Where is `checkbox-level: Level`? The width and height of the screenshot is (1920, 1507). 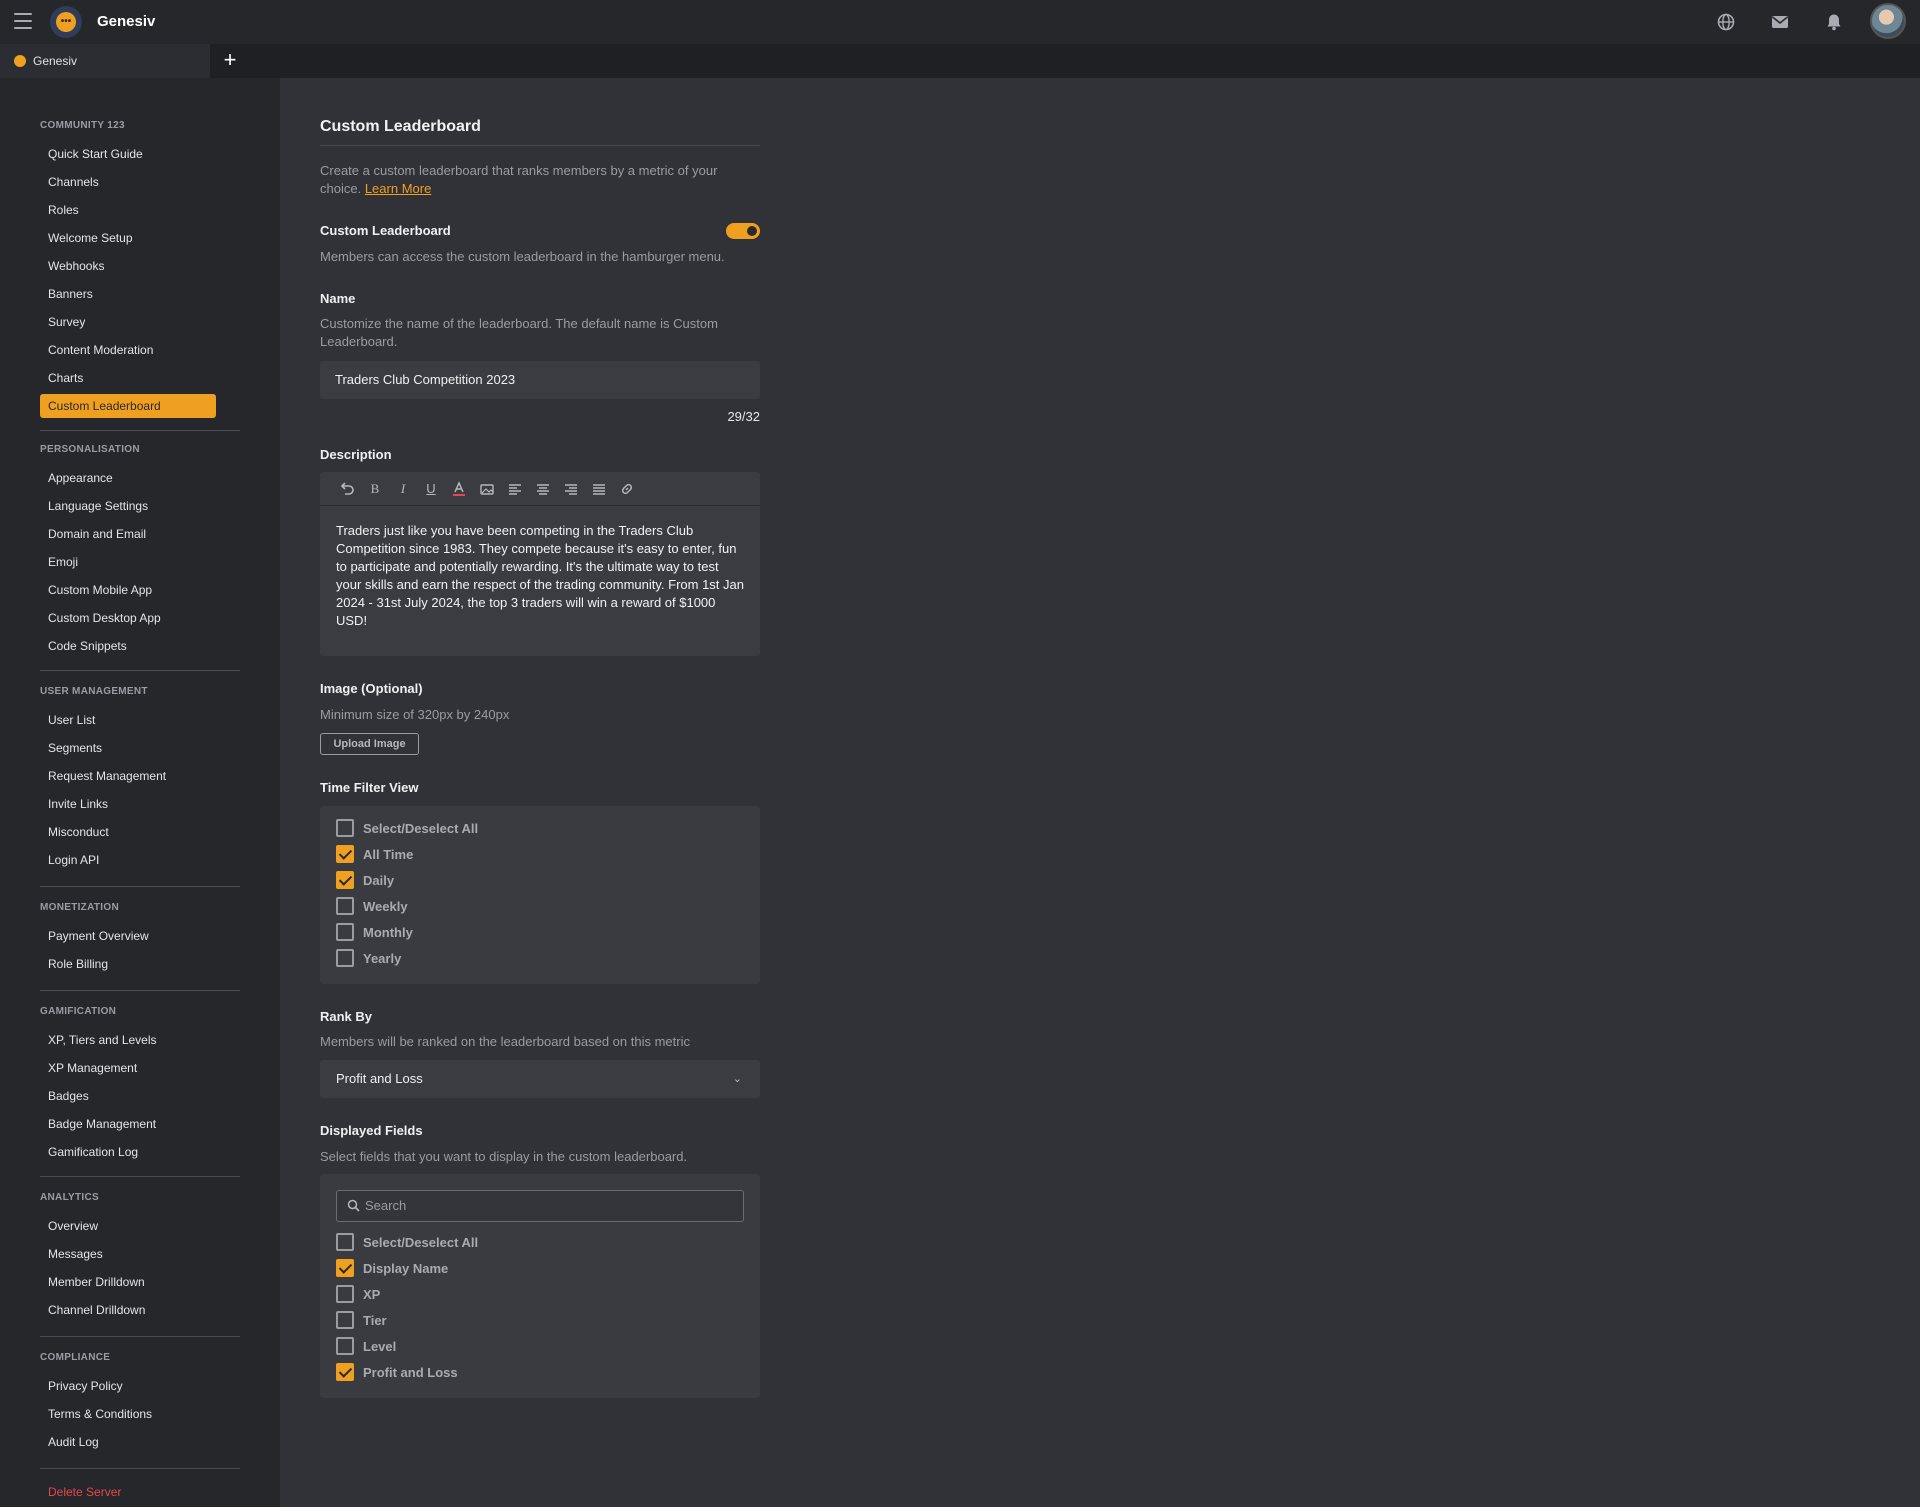
checkbox-level: Level is located at coordinates (366, 1346).